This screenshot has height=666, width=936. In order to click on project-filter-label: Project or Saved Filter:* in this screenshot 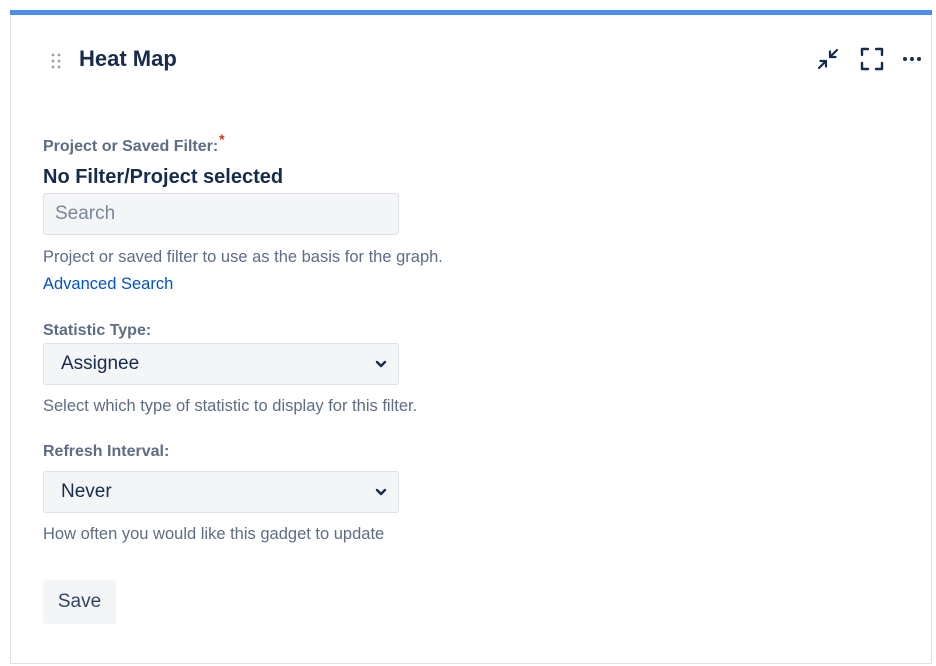, I will do `click(134, 144)`.